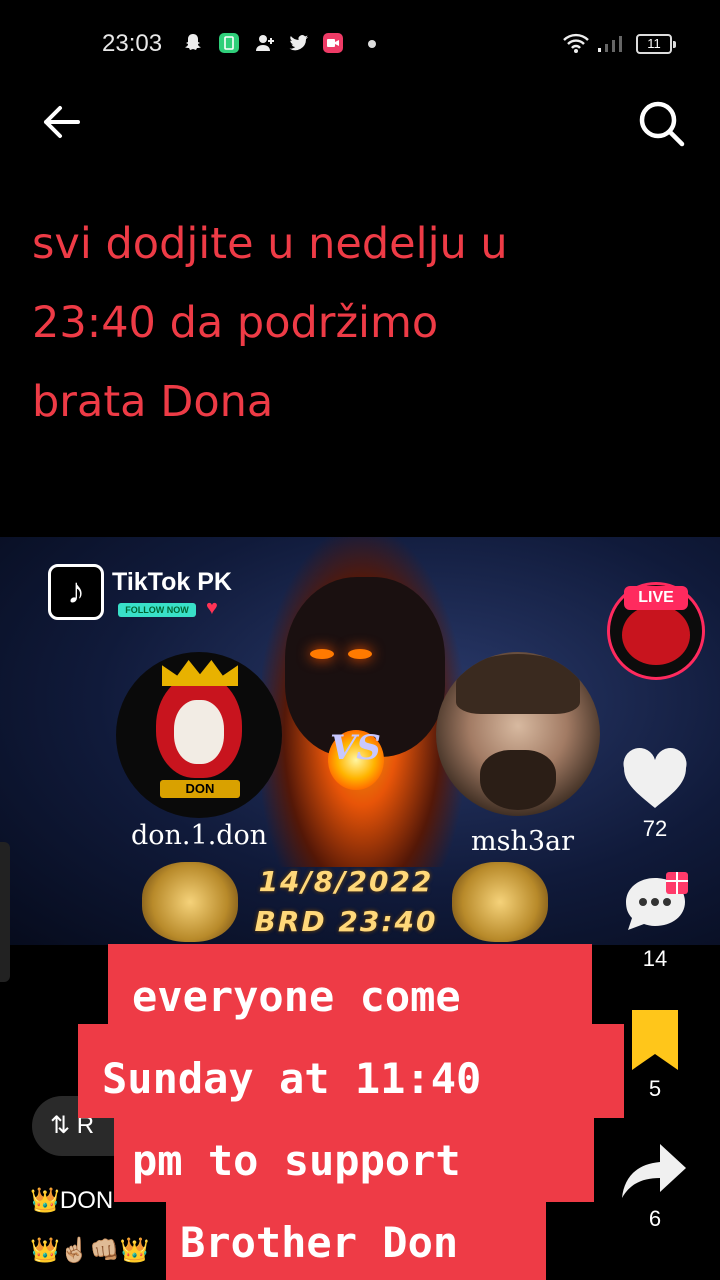 The height and width of the screenshot is (1280, 720). I want to click on battery-indicator: 11, so click(656, 44).